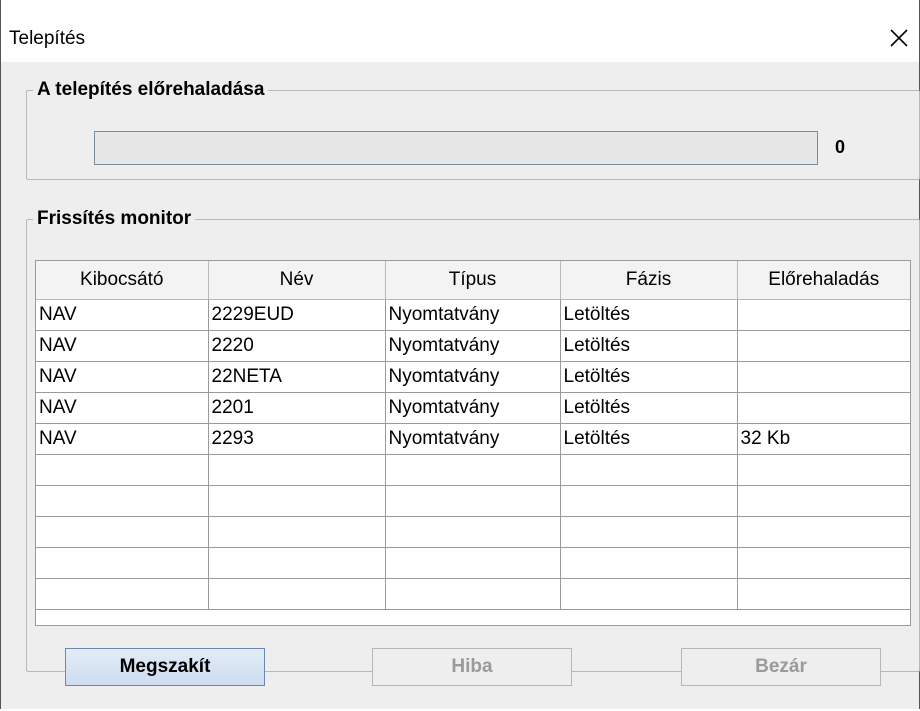  I want to click on table-row: NAV 2220 Nyomtatvány Letöltés, so click(473, 346).